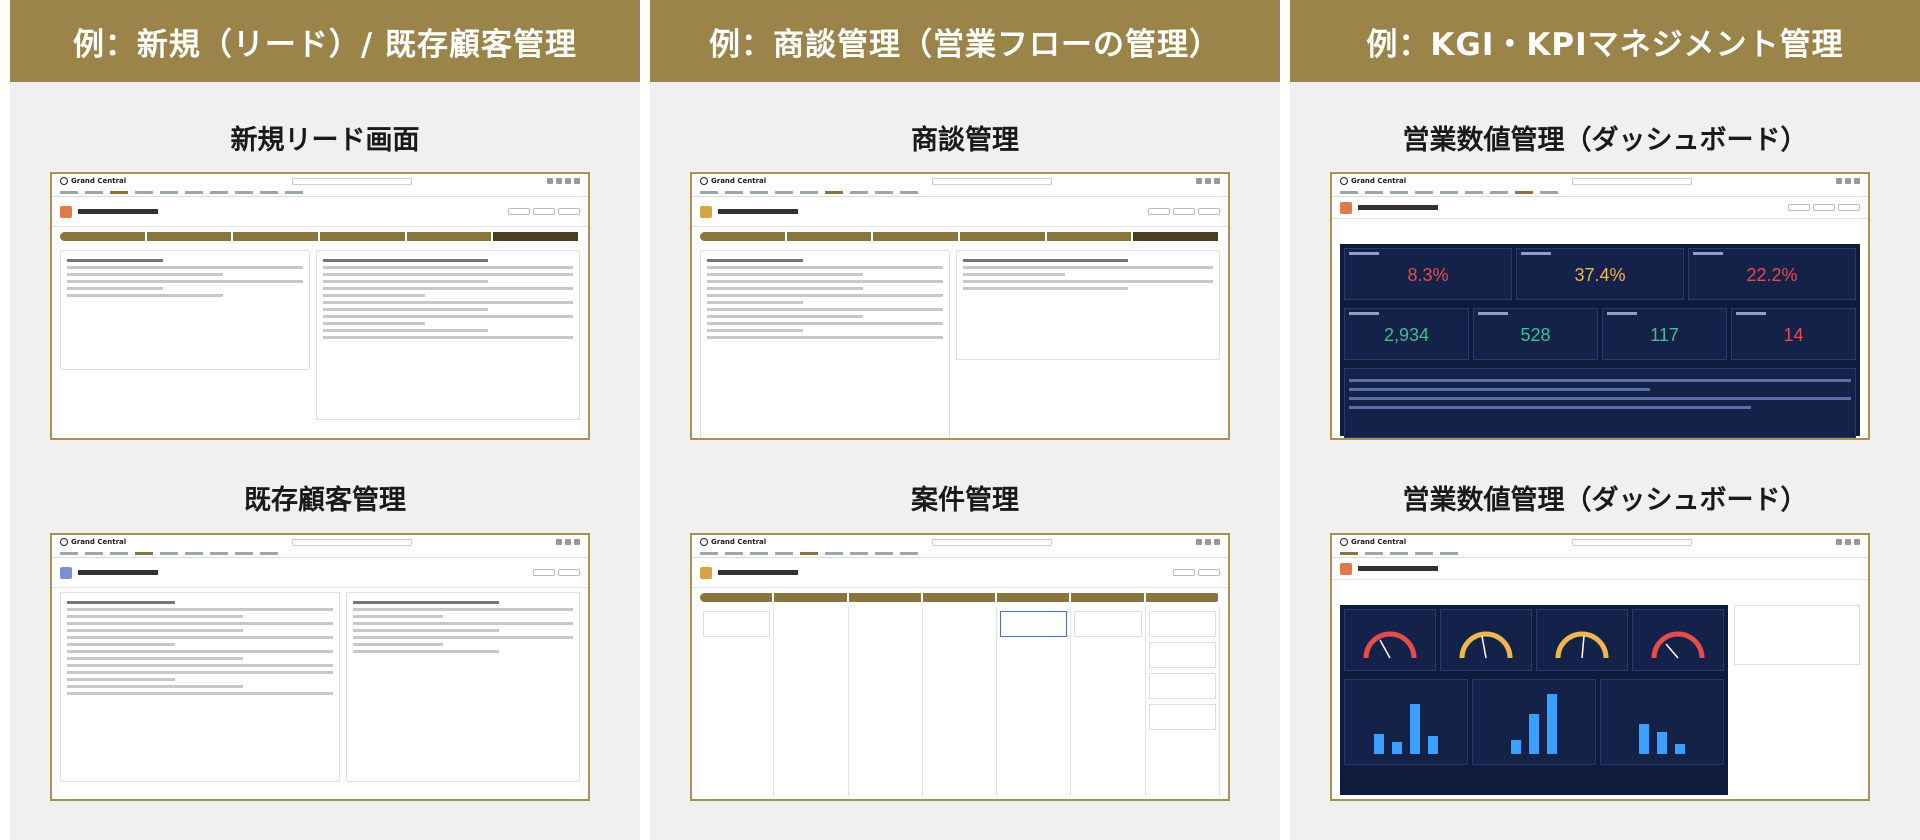  What do you see at coordinates (1605, 500) in the screenshot?
I see `caption-dashboard-2: 営業数値管理（ダッシュボード）` at bounding box center [1605, 500].